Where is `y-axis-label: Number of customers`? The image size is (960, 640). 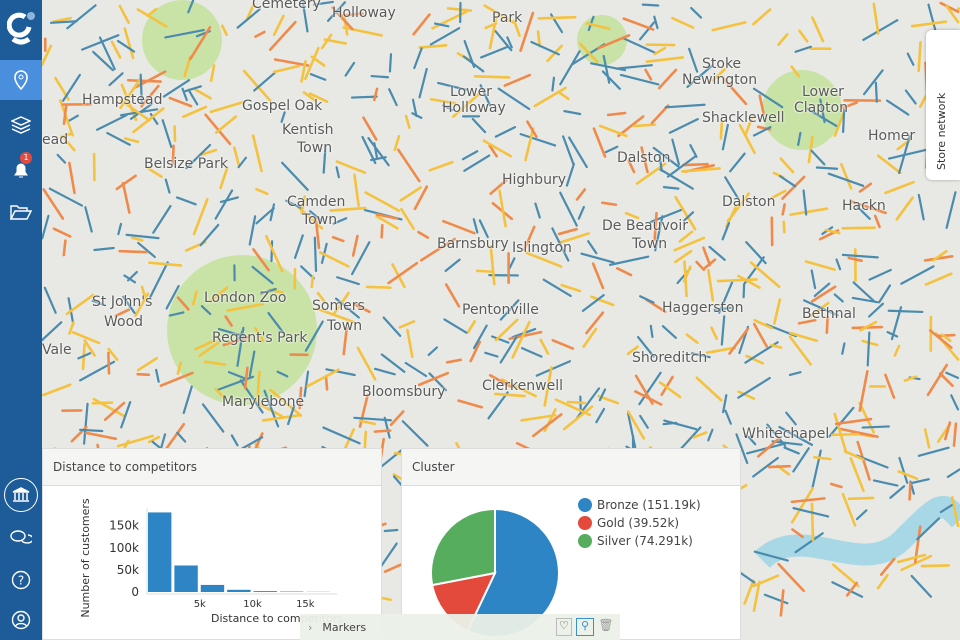 y-axis-label: Number of customers is located at coordinates (85, 558).